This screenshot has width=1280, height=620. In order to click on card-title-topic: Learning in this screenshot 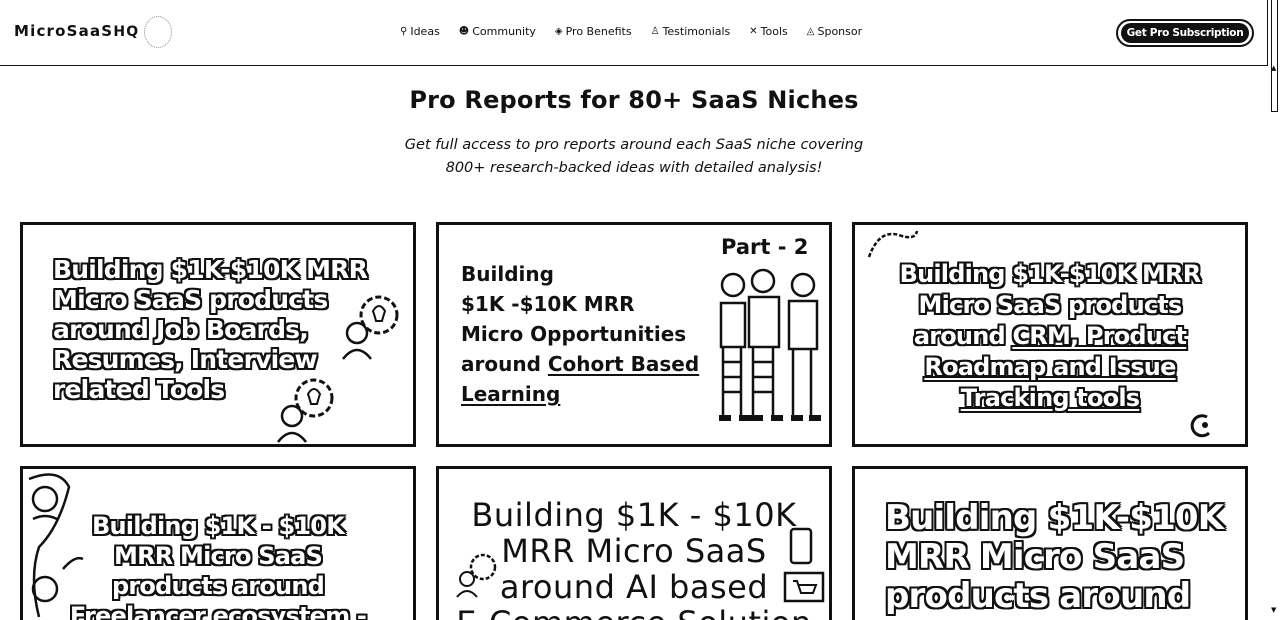, I will do `click(511, 394)`.